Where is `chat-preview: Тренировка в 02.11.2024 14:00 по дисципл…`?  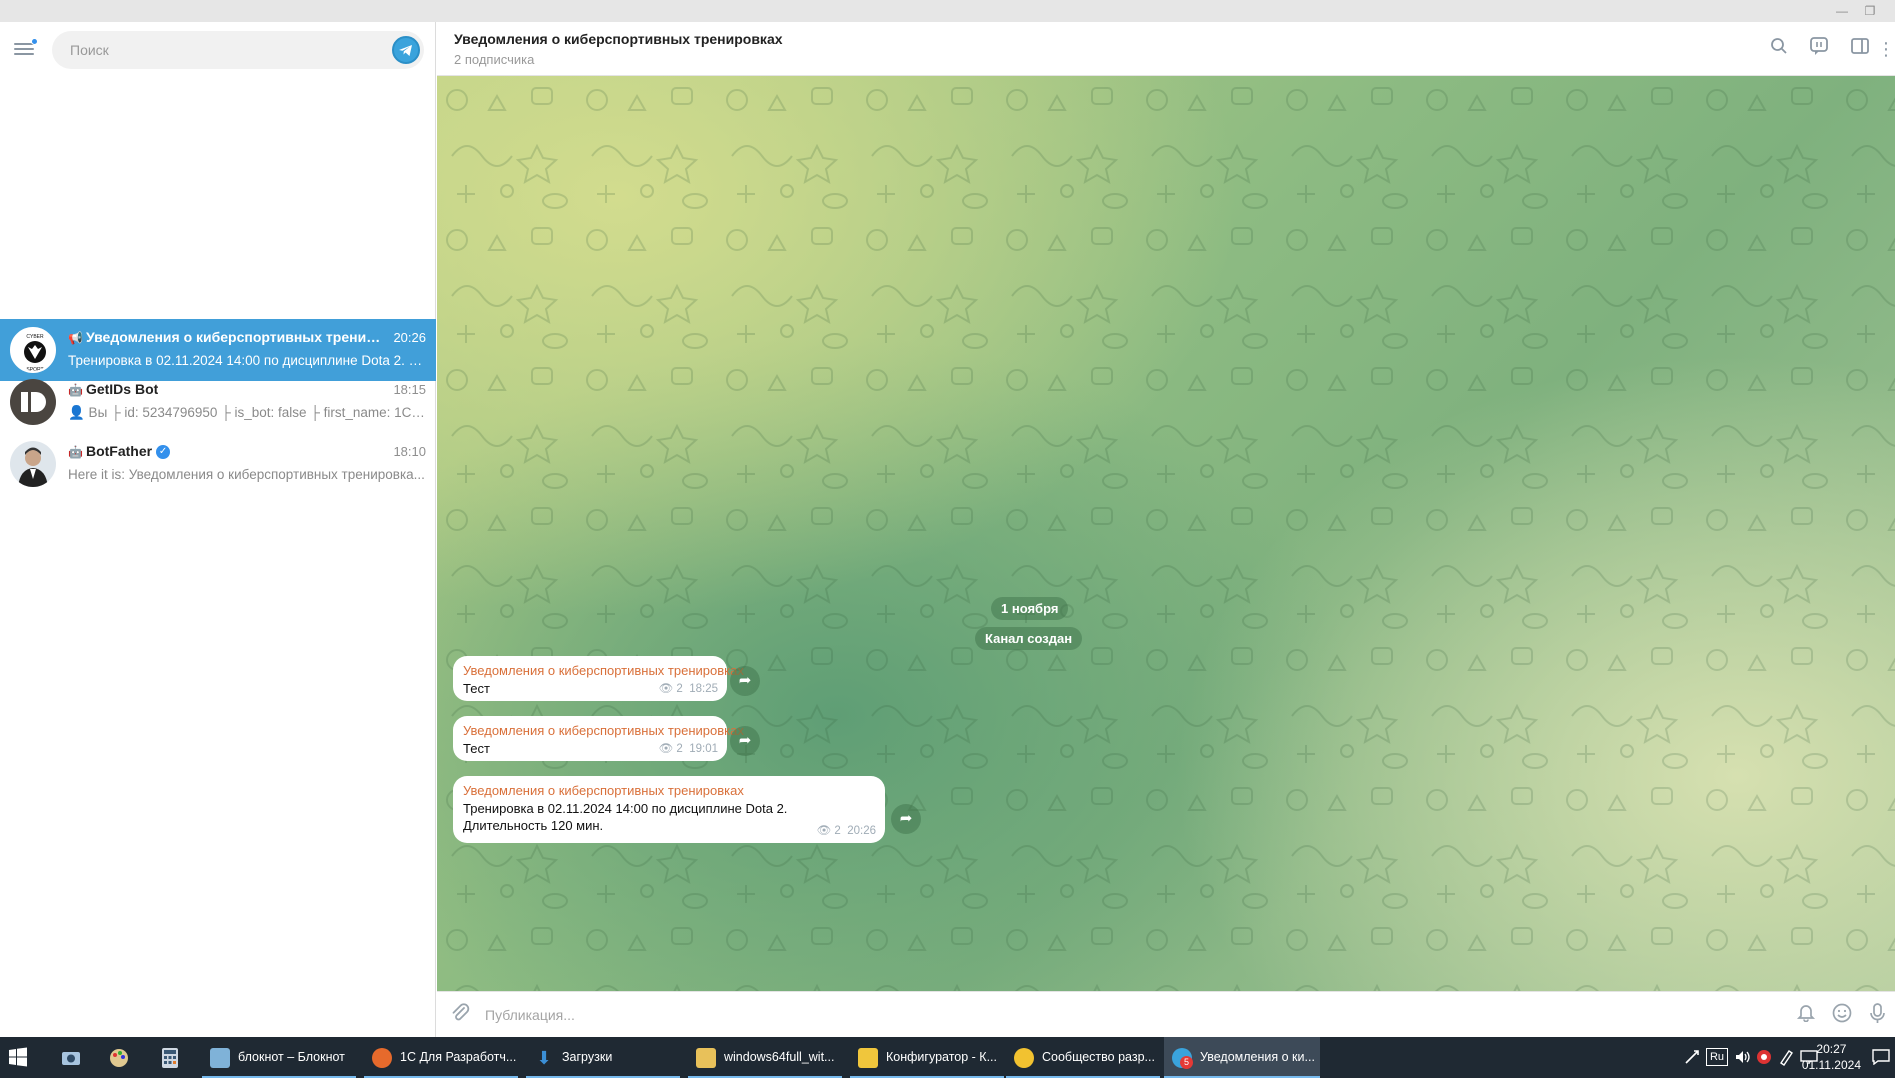 chat-preview: Тренировка в 02.11.2024 14:00 по дисципл… is located at coordinates (247, 360).